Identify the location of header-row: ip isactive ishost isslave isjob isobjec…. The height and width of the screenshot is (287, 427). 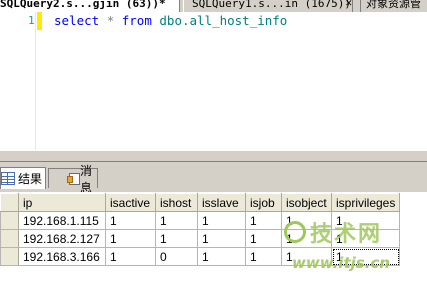
(200, 202).